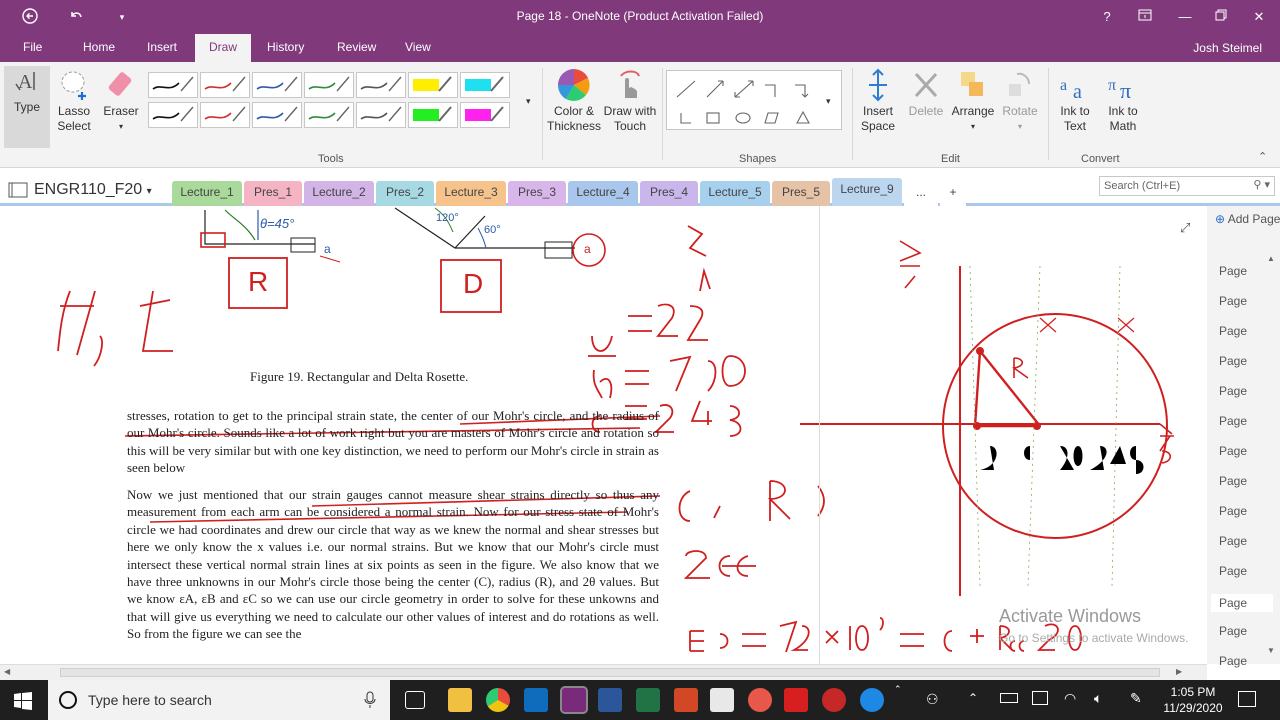 This screenshot has width=1280, height=720. What do you see at coordinates (603, 672) in the screenshot?
I see `horizontal-scrollbar: ◀ ▶` at bounding box center [603, 672].